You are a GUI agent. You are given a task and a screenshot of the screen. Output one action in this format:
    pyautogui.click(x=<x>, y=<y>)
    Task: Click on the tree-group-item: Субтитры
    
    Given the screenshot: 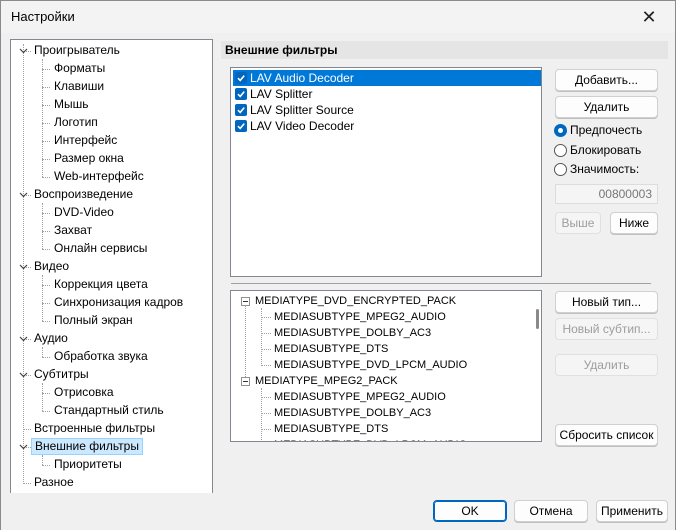 What is the action you would take?
    pyautogui.click(x=61, y=374)
    